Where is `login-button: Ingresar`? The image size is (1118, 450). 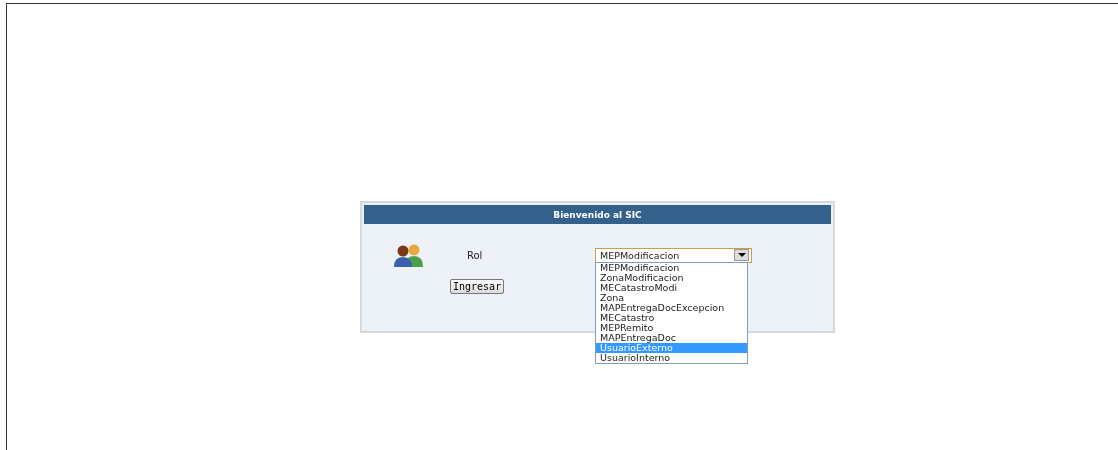 login-button: Ingresar is located at coordinates (477, 286).